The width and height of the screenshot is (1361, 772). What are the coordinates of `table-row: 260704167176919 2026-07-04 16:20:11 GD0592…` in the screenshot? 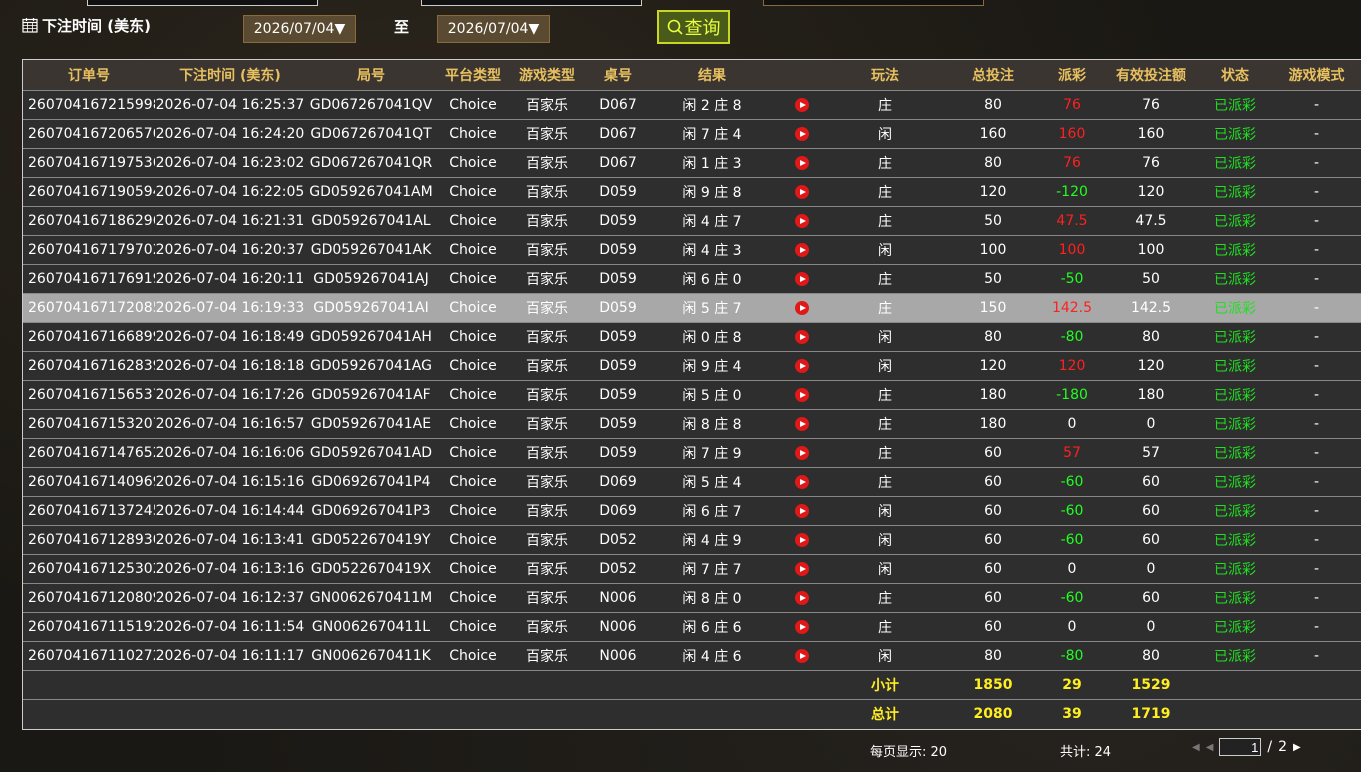 It's located at (692, 279).